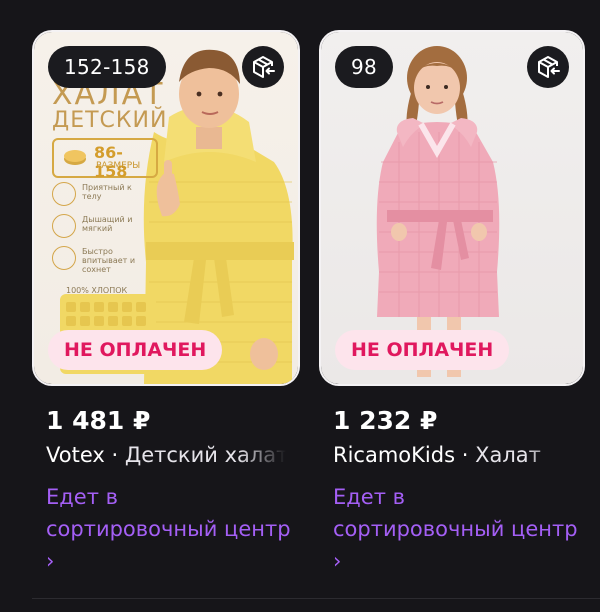 The height and width of the screenshot is (612, 600). I want to click on promo-material: 100% ХЛОПОК, so click(97, 290).